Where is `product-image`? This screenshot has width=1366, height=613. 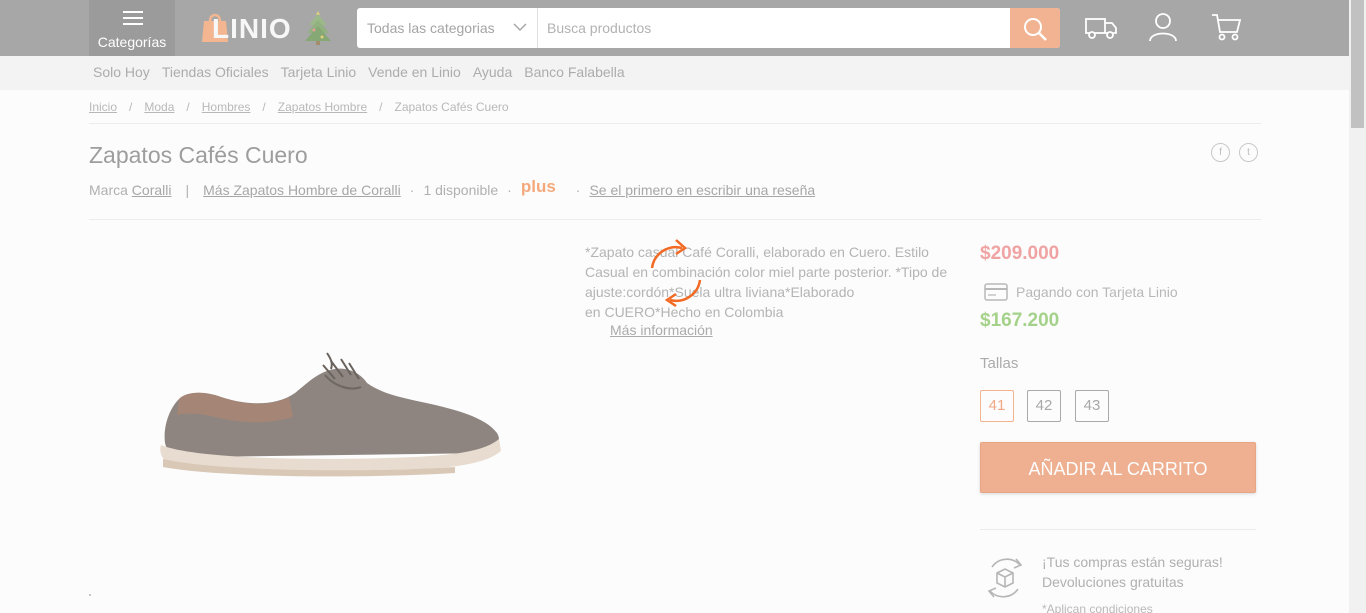
product-image is located at coordinates (330, 410).